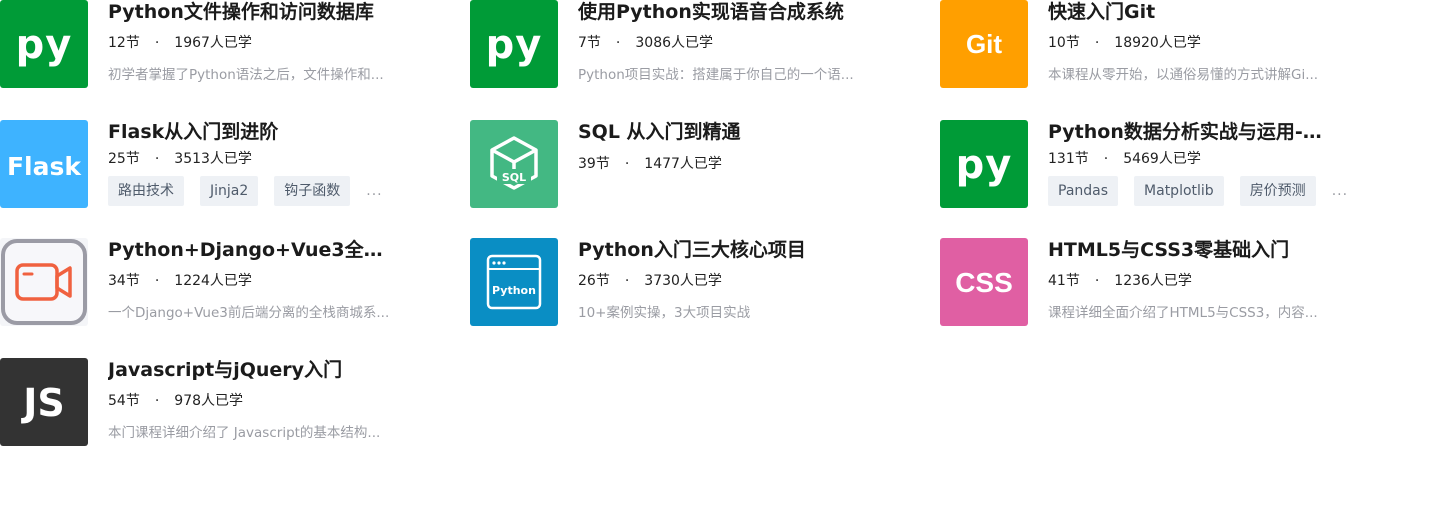  I want to click on svg-text: JS, so click(42, 403).